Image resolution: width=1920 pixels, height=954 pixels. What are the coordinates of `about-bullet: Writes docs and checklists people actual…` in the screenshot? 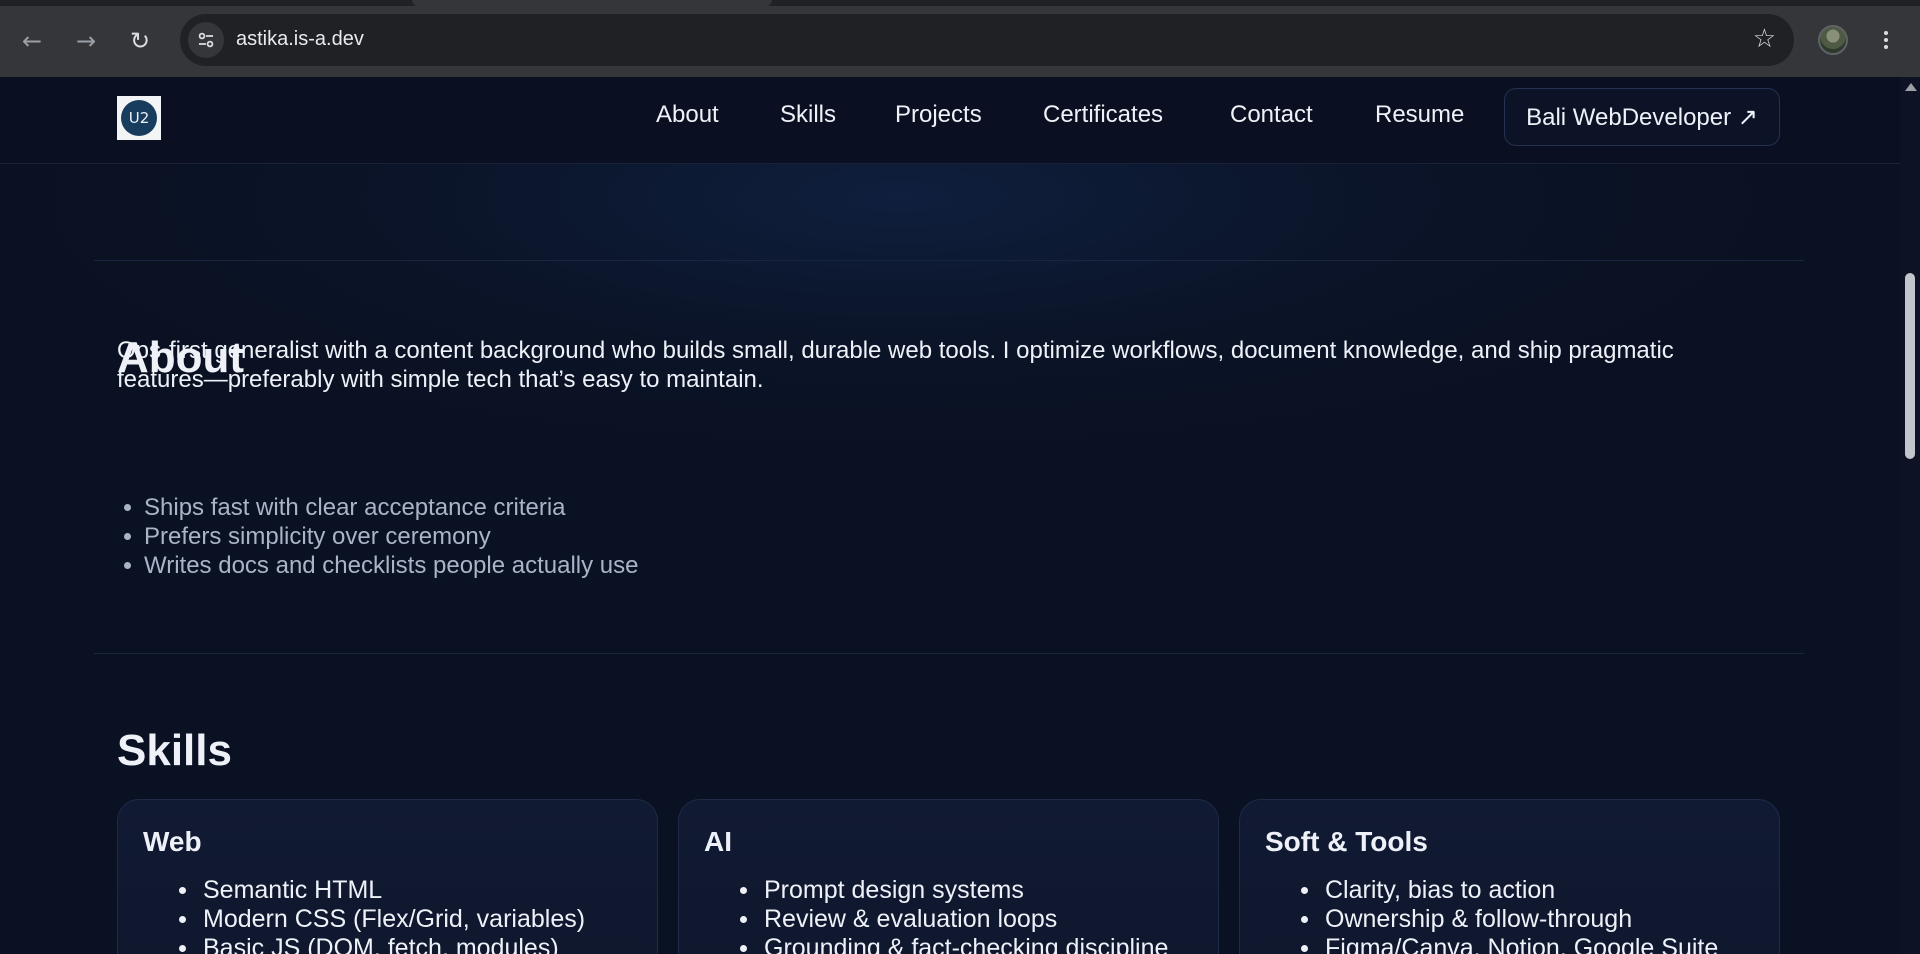 It's located at (377, 565).